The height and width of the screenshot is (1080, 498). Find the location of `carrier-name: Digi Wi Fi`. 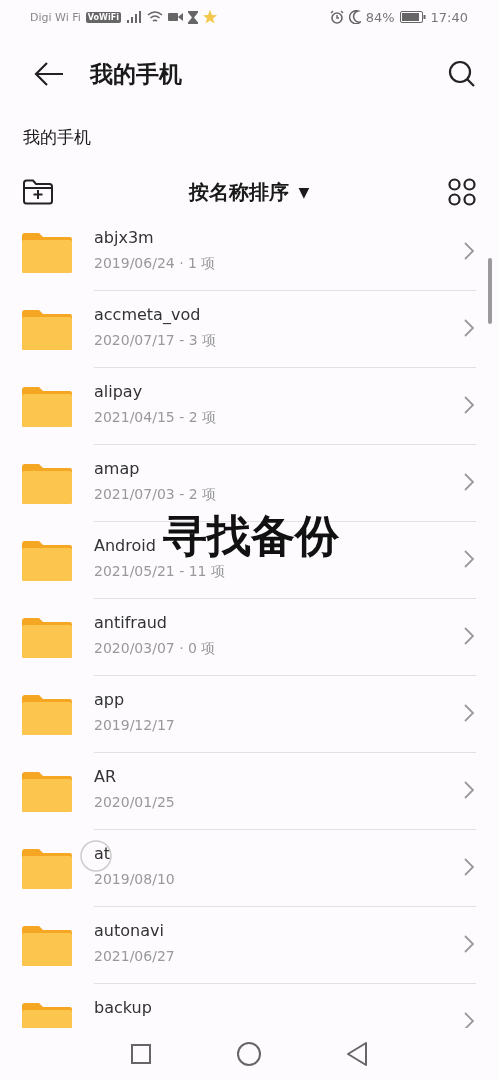

carrier-name: Digi Wi Fi is located at coordinates (55, 17).